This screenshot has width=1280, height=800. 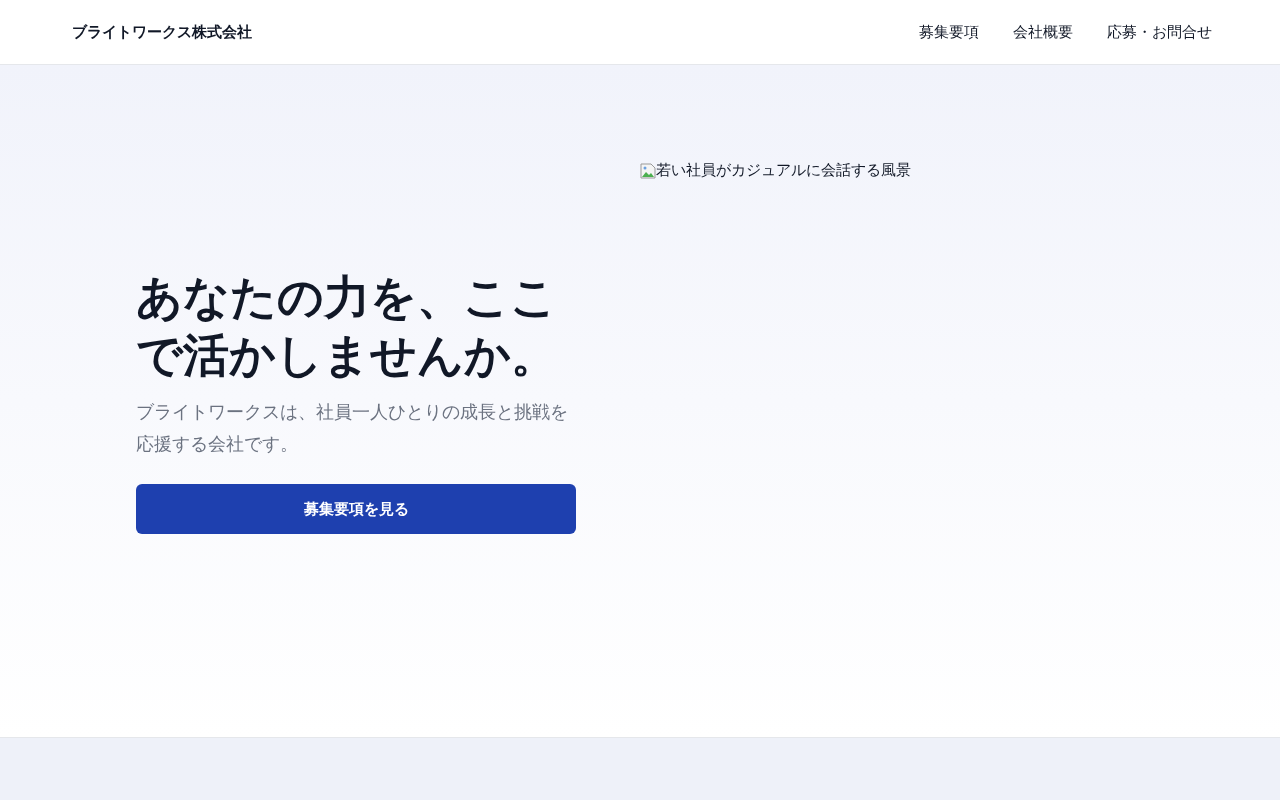 What do you see at coordinates (783, 170) in the screenshot?
I see `image-alt-text: 若い社員がカジュアルに会話する風景` at bounding box center [783, 170].